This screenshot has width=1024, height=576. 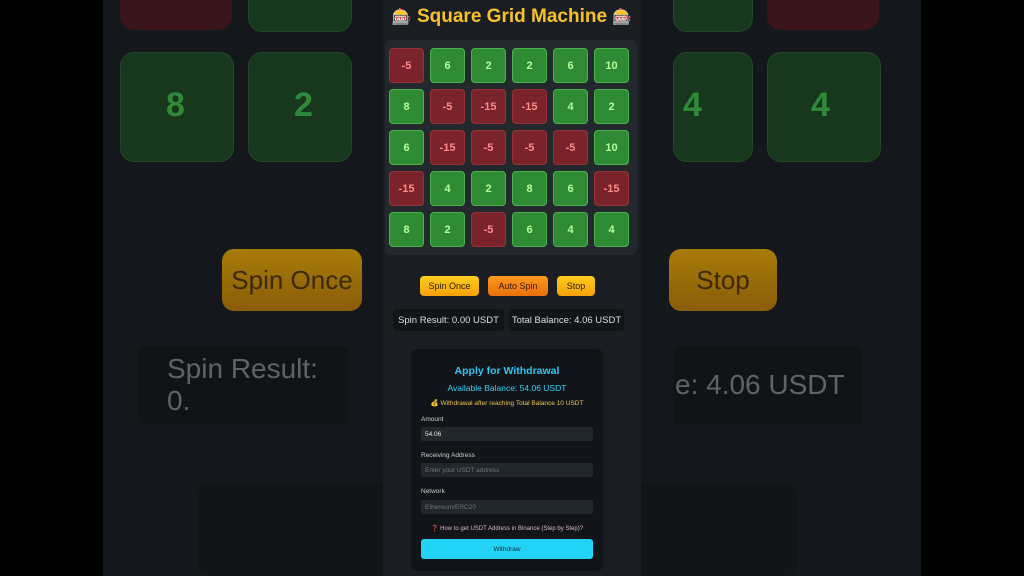 I want to click on spin-result: Spin Result: 0.00 USDT, so click(x=448, y=320).